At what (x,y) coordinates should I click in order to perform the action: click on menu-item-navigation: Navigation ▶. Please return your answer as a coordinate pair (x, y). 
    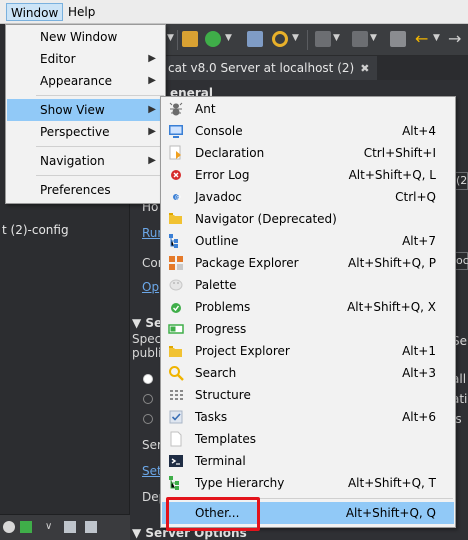
    Looking at the image, I should click on (85, 161).